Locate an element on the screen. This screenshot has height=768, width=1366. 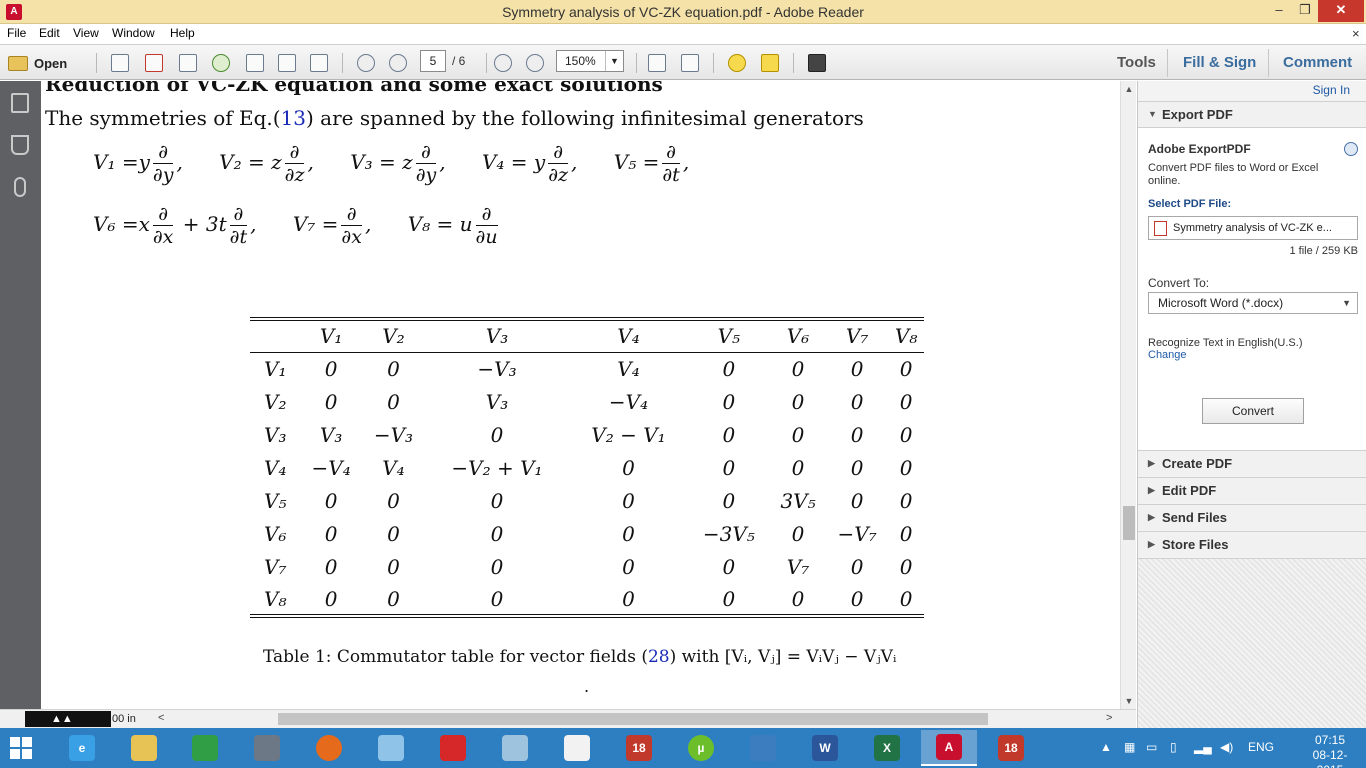
page-number-input: 5 is located at coordinates (433, 61).